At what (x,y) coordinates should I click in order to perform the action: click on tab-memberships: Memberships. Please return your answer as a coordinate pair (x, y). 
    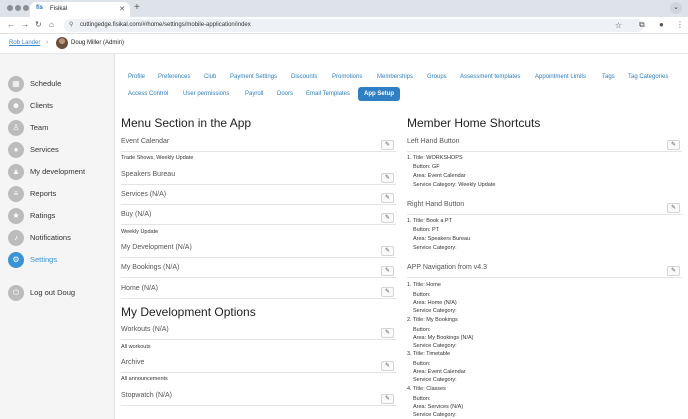
    Looking at the image, I should click on (395, 77).